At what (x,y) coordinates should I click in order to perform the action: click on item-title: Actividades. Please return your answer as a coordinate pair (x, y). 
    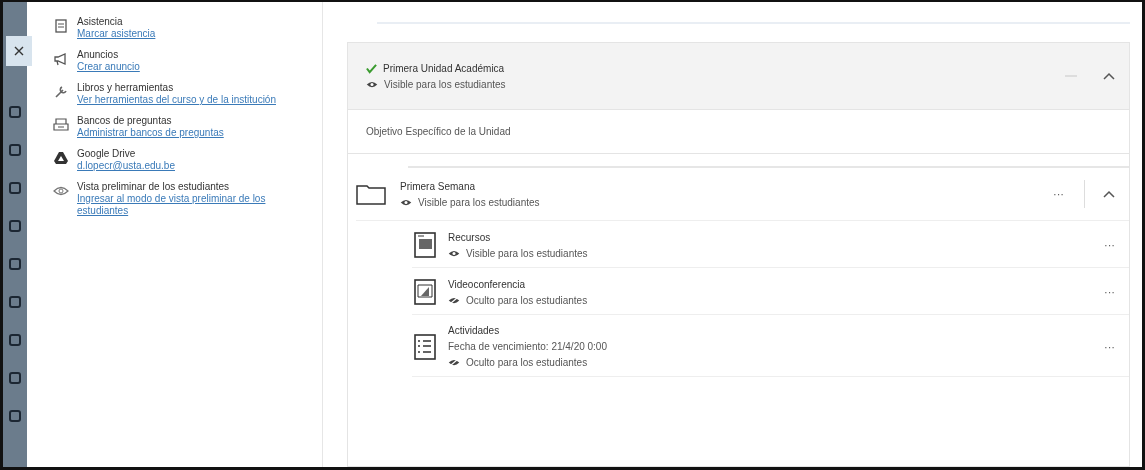
    Looking at the image, I should click on (768, 330).